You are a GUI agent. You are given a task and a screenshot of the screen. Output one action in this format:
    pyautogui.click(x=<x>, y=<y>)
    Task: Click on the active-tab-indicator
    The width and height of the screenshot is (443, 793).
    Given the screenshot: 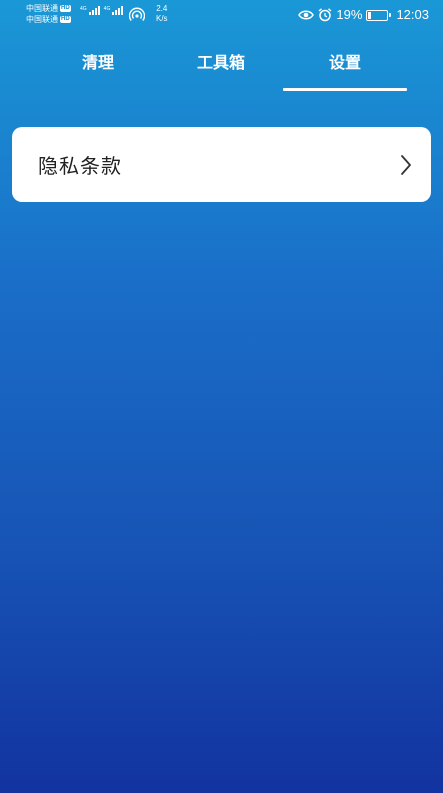 What is the action you would take?
    pyautogui.click(x=345, y=89)
    